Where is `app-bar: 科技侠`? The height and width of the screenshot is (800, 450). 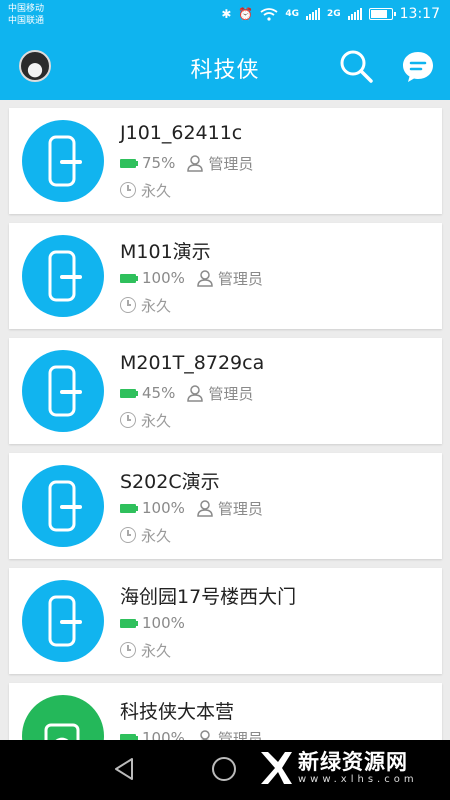 app-bar: 科技侠 is located at coordinates (225, 66).